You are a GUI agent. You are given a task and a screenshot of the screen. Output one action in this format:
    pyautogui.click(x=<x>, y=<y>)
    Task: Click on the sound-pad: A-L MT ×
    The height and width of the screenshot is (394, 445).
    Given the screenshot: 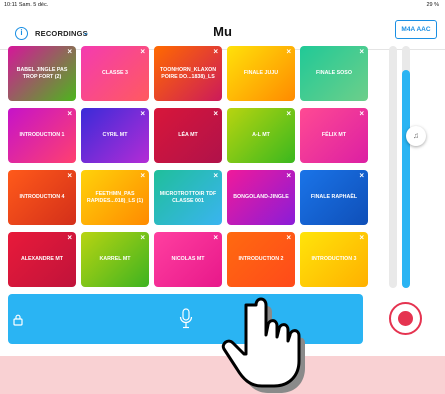 What is the action you would take?
    pyautogui.click(x=261, y=135)
    